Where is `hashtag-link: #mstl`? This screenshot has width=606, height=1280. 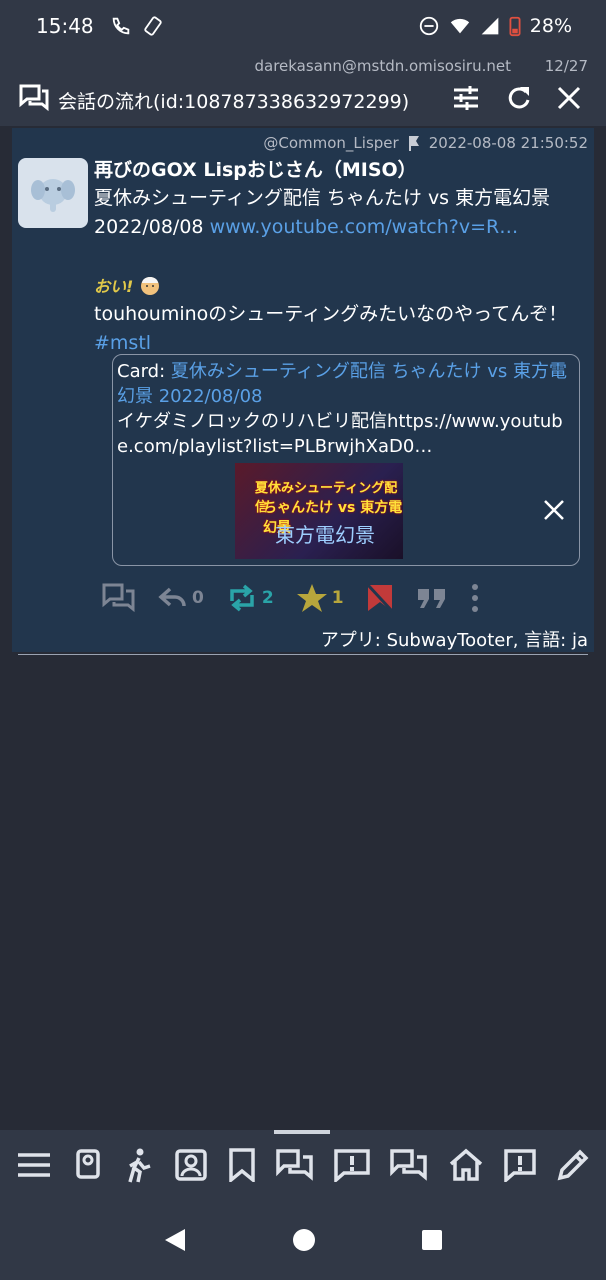 hashtag-link: #mstl is located at coordinates (122, 343).